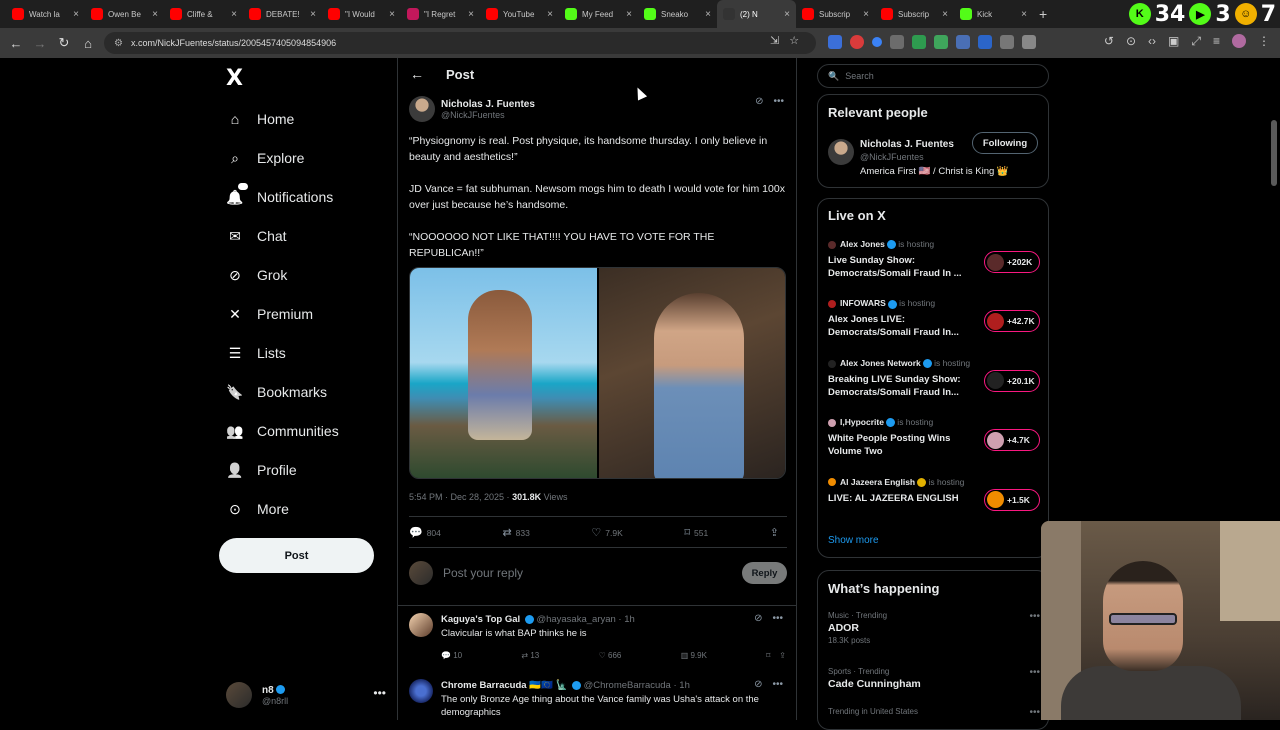  I want to click on reply-stat: 💬 804, so click(425, 532).